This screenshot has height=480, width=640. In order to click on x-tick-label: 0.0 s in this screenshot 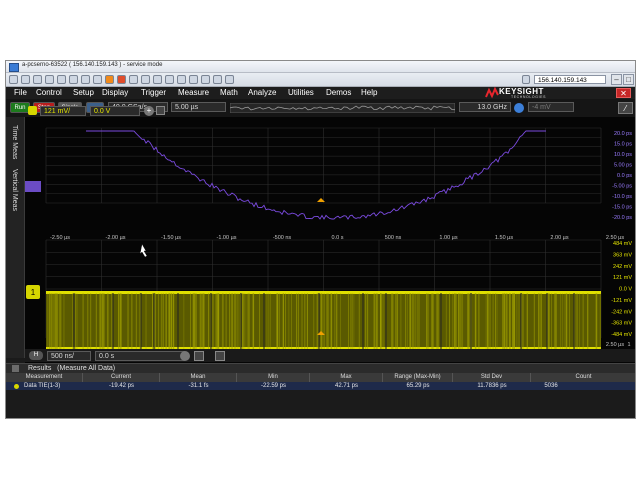, I will do `click(338, 238)`.